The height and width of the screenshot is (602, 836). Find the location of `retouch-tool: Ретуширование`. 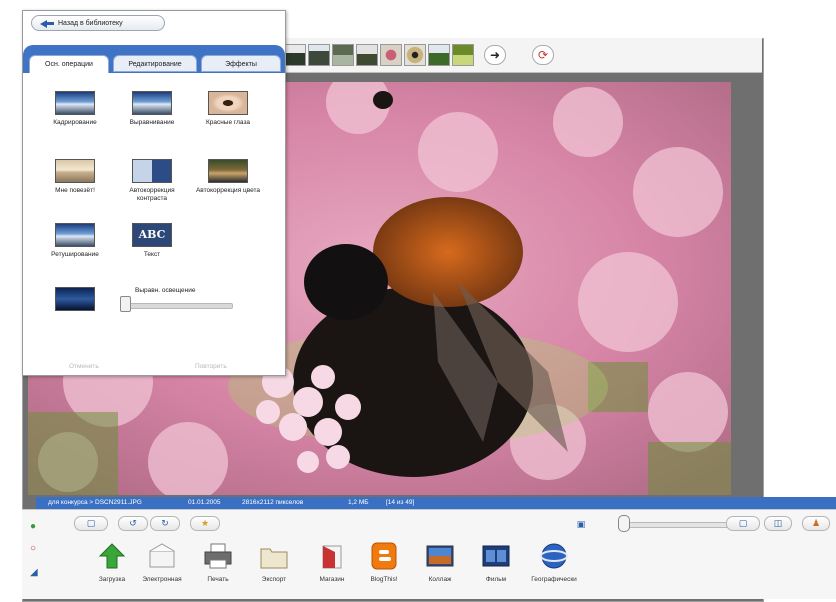

retouch-tool: Ретуширование is located at coordinates (75, 241).